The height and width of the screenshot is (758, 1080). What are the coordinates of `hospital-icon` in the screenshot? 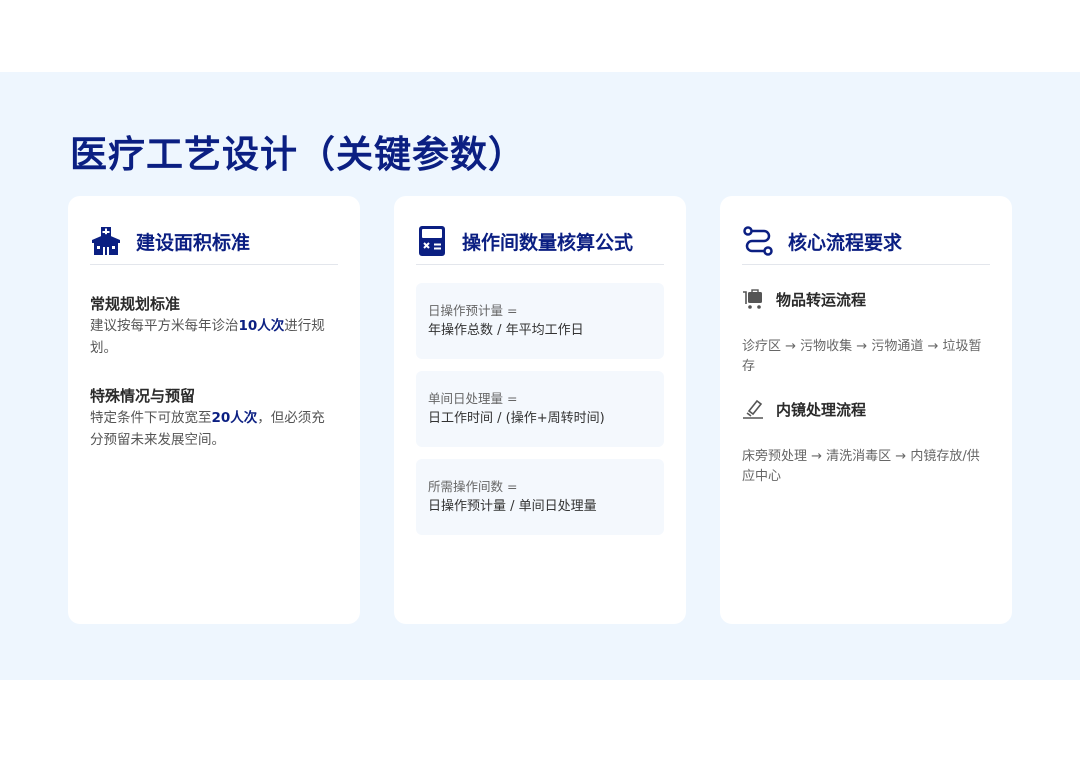 It's located at (106, 241).